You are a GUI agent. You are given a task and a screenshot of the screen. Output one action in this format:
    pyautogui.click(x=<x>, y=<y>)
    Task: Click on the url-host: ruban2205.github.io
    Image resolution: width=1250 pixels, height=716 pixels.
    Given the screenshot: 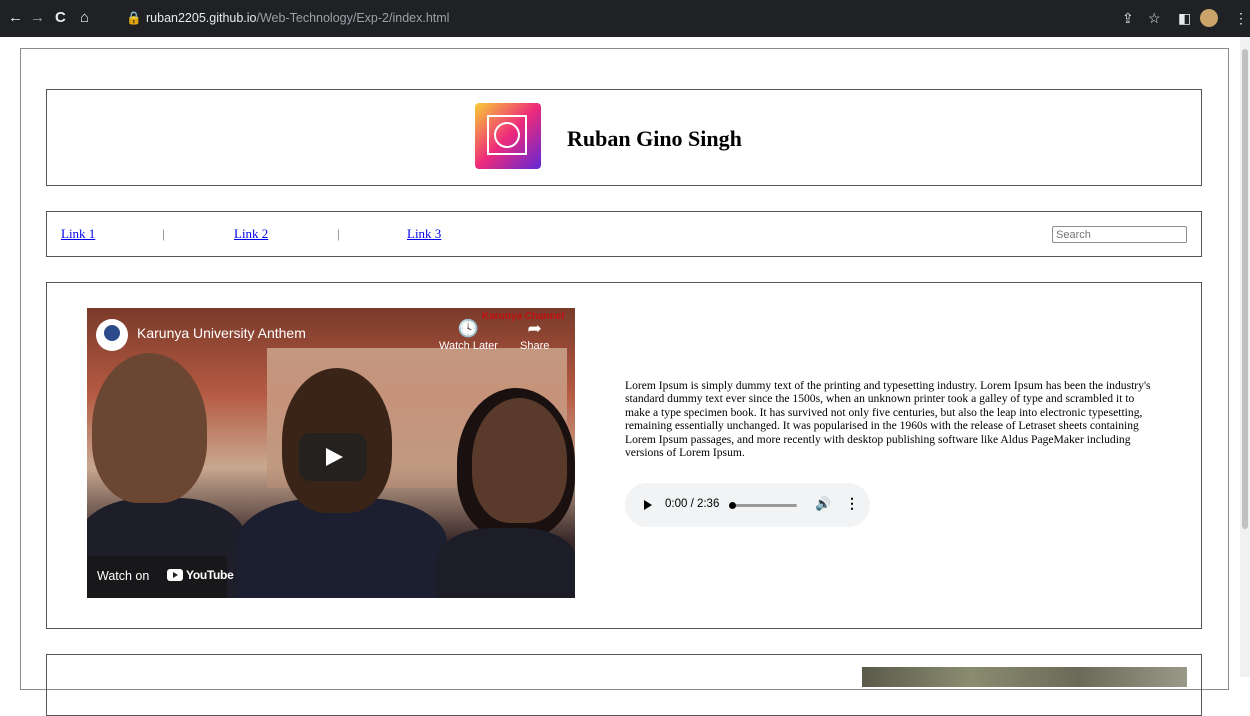 What is the action you would take?
    pyautogui.click(x=201, y=18)
    